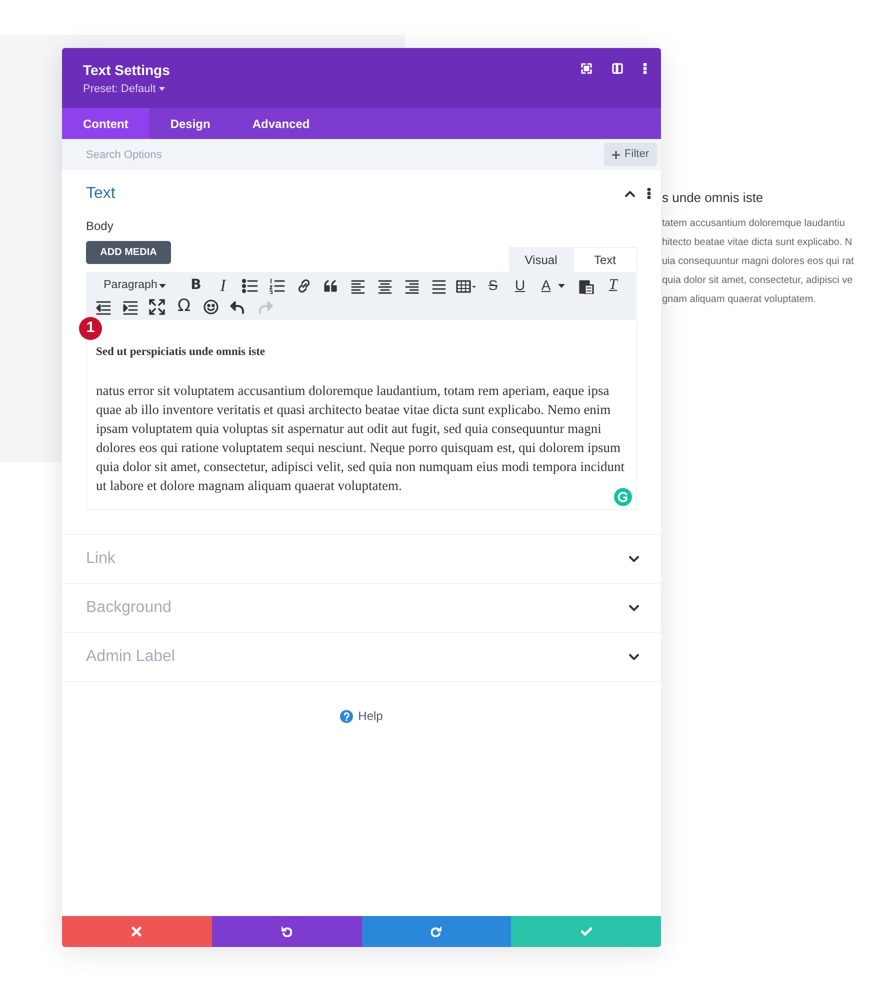  Describe the element at coordinates (106, 123) in the screenshot. I see `settings-tab: Content` at that location.